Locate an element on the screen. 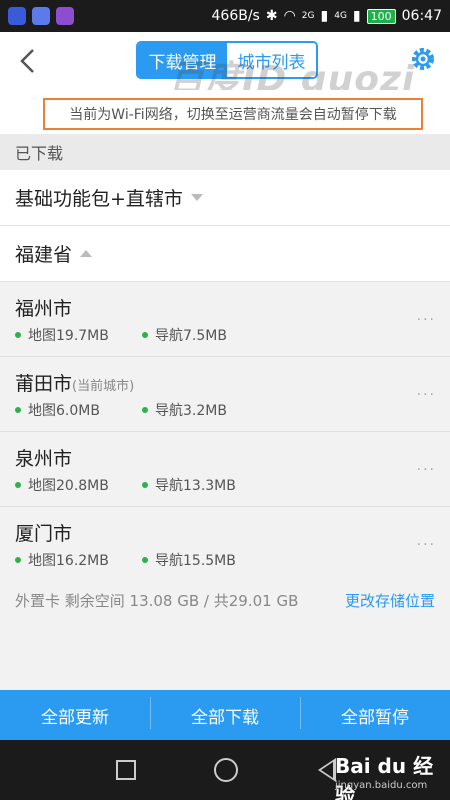 The height and width of the screenshot is (800, 450). nav-size: 导航13.3MB is located at coordinates (195, 486).